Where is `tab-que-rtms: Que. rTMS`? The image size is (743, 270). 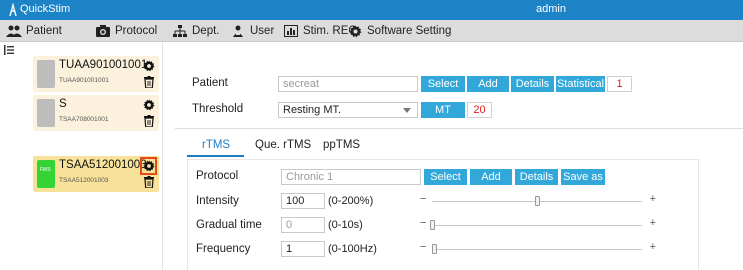
tab-que-rtms: Que. rTMS is located at coordinates (283, 145).